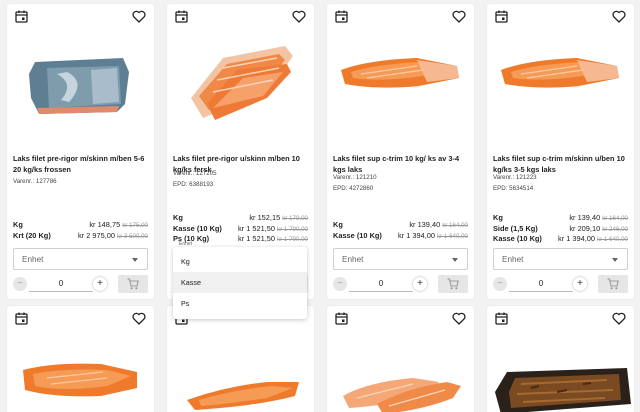 The width and height of the screenshot is (640, 412). I want to click on price-row: Kasse (10 Kg) kr 1 394,00 kr 1 640,00, so click(400, 236).